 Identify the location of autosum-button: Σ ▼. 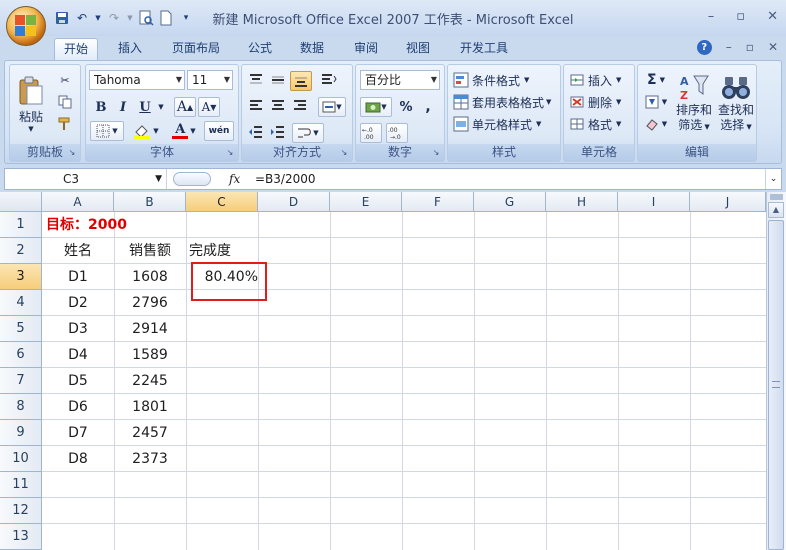
(656, 80).